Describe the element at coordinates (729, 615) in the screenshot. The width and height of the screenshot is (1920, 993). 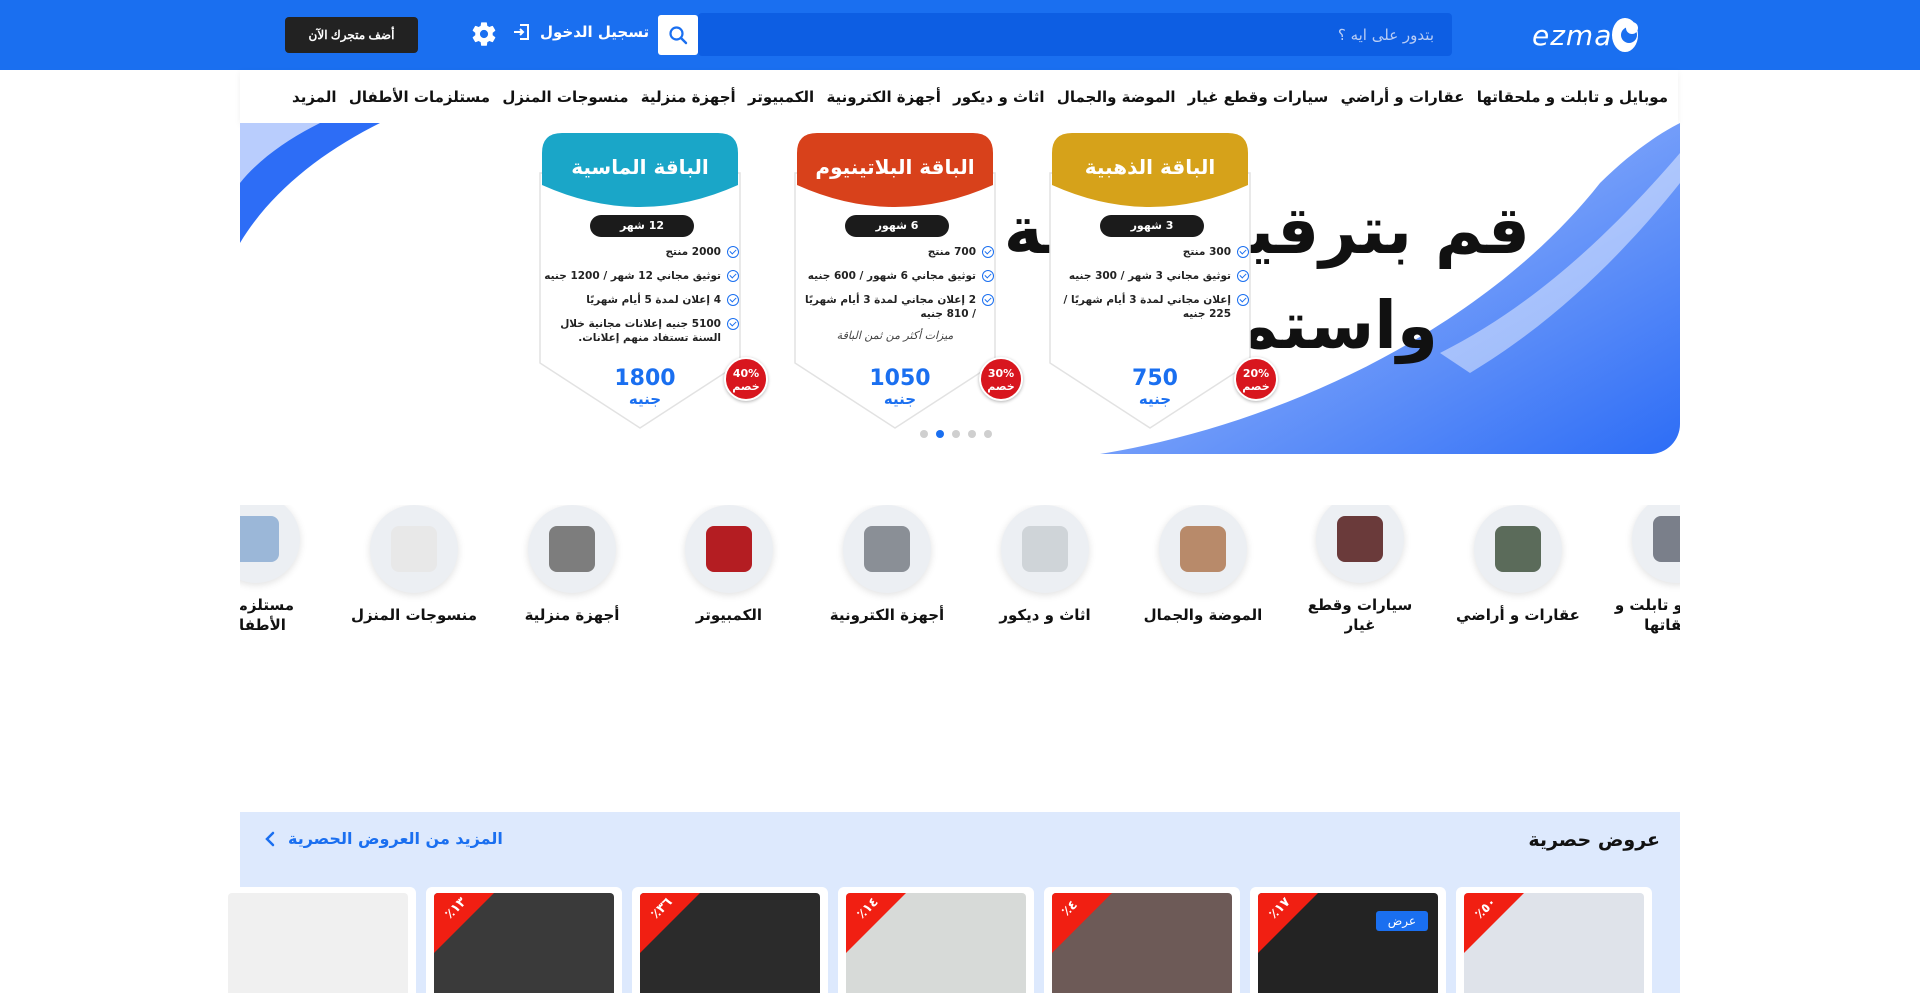
I see `category-label: الكمبيوتر` at that location.